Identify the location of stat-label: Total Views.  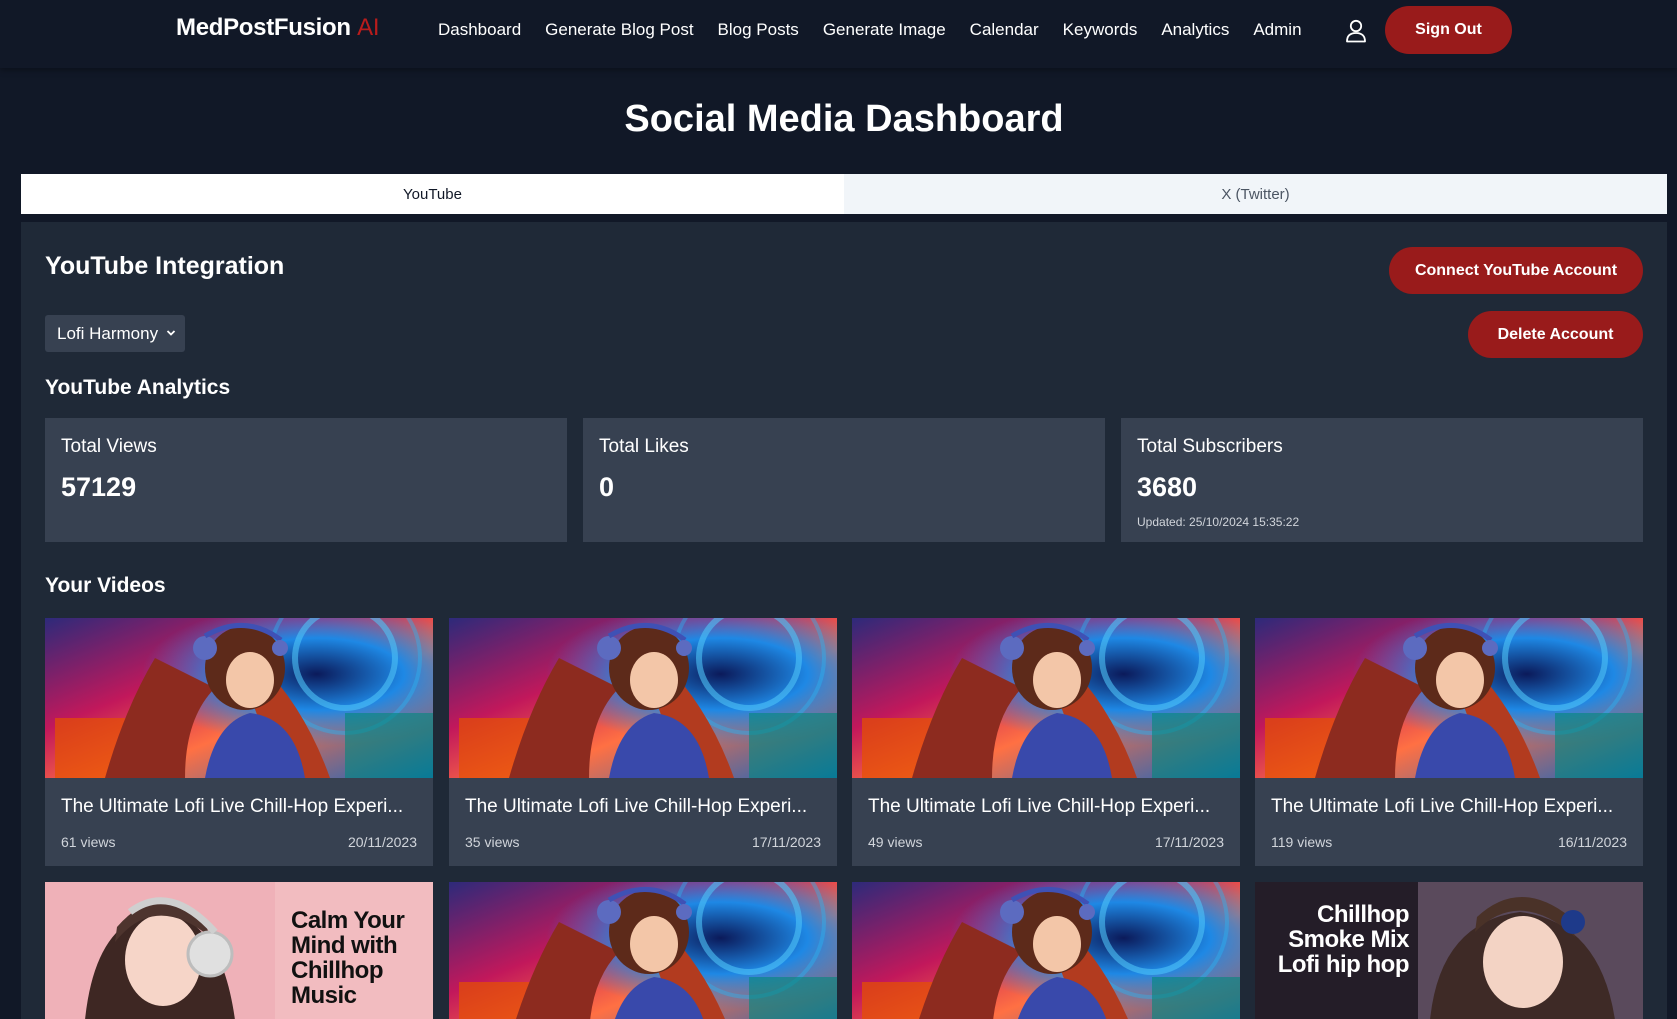
(109, 446).